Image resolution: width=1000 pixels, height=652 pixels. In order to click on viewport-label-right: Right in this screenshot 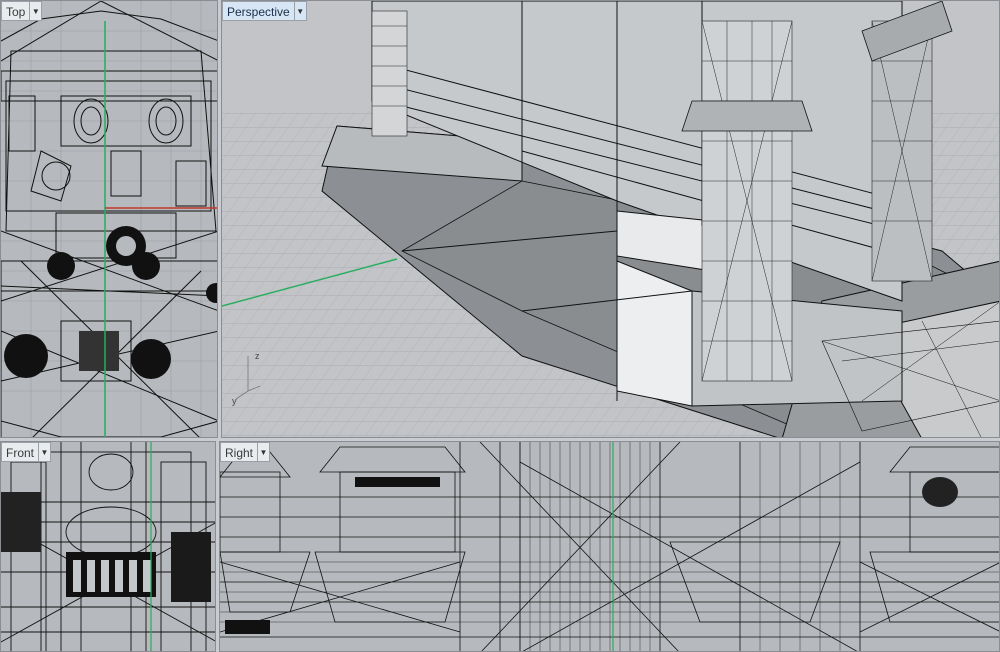, I will do `click(239, 452)`.